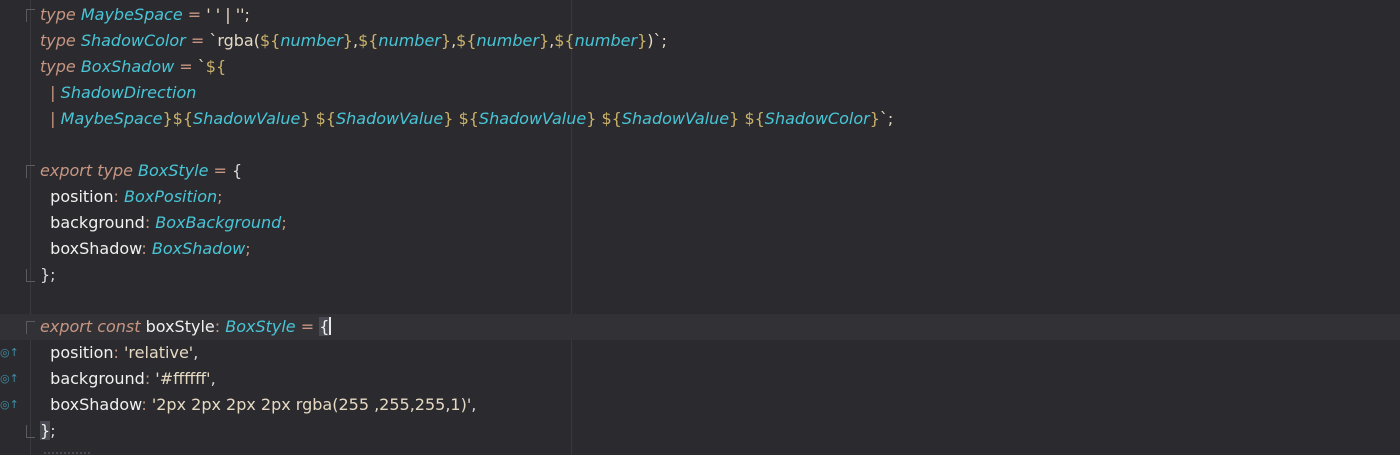  I want to click on code-text: export type BoxStyle = {, so click(141, 171).